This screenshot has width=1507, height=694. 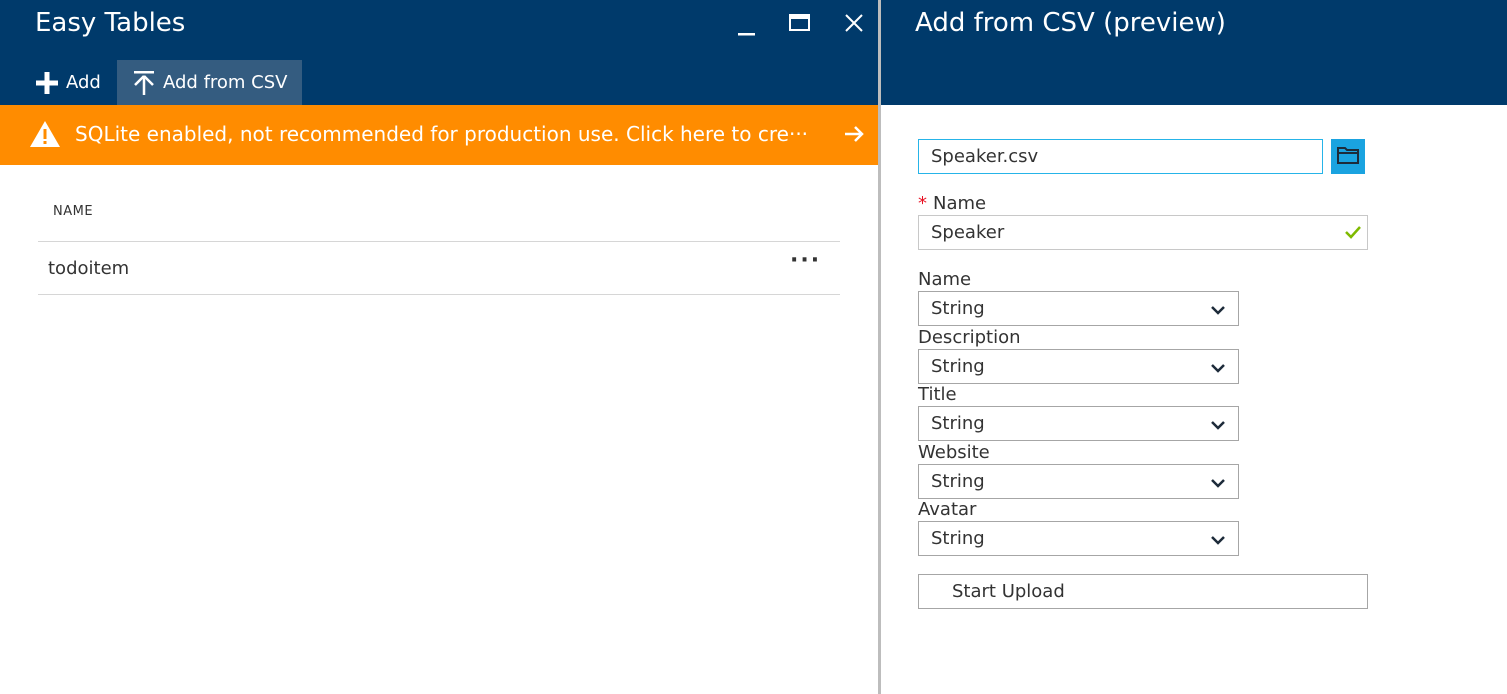 I want to click on add-button-label: Add, so click(x=83, y=82).